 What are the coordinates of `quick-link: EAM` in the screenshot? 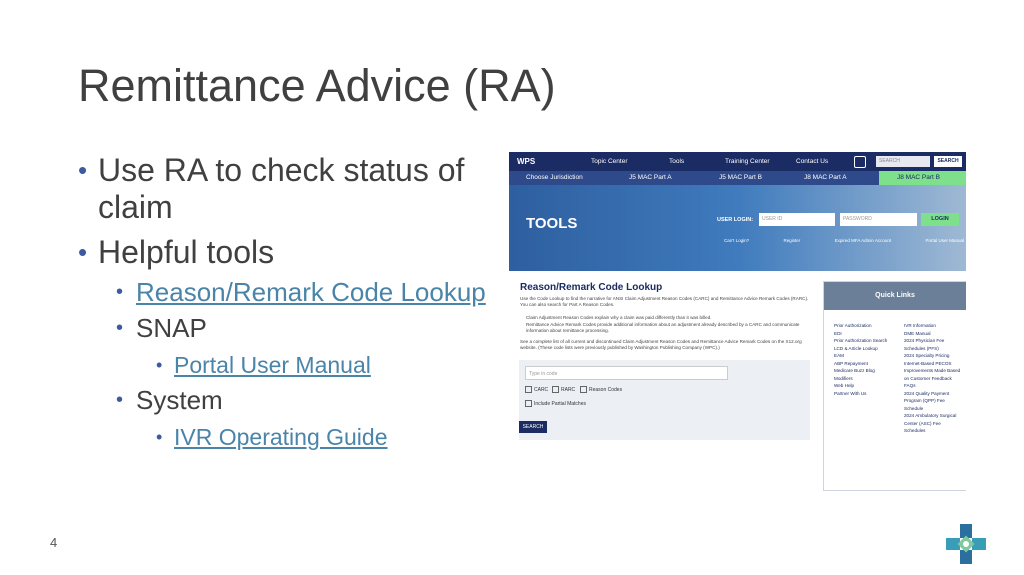 It's located at (864, 356).